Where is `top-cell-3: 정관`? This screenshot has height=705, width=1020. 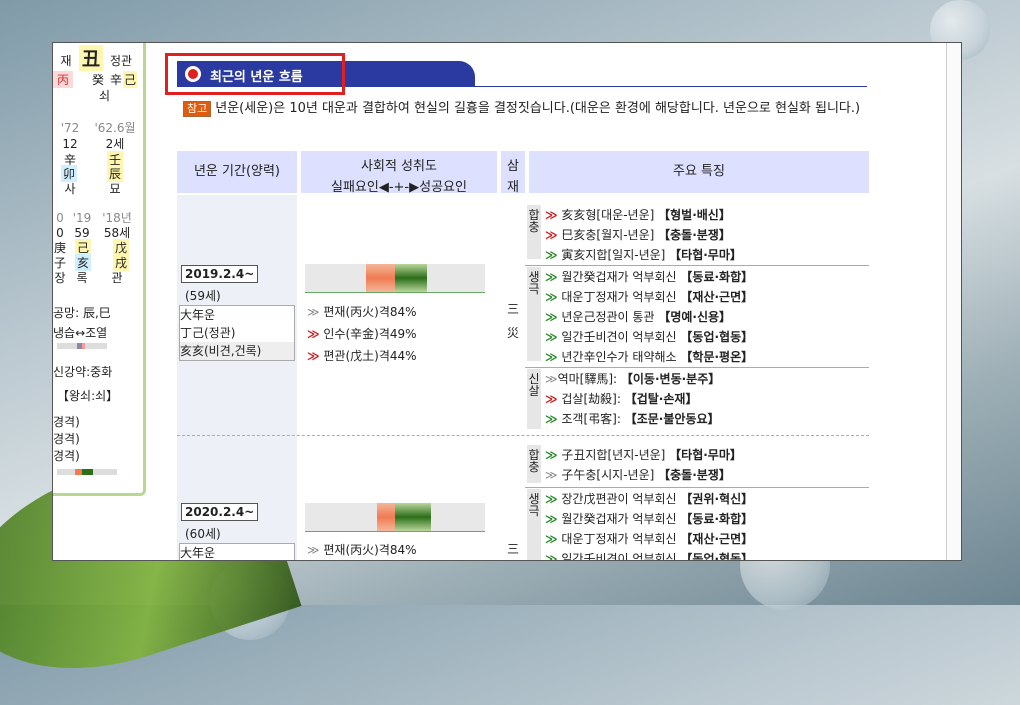 top-cell-3: 정관 is located at coordinates (121, 61).